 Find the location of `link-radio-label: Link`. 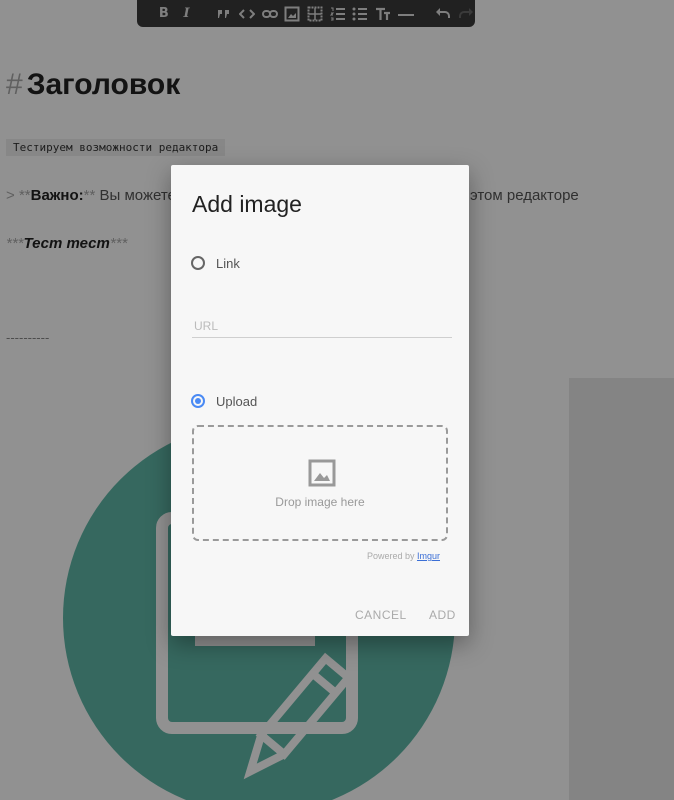

link-radio-label: Link is located at coordinates (228, 263).